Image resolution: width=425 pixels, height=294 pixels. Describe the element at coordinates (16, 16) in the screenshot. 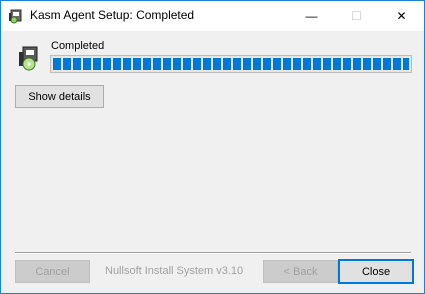

I see `installer-icon` at that location.